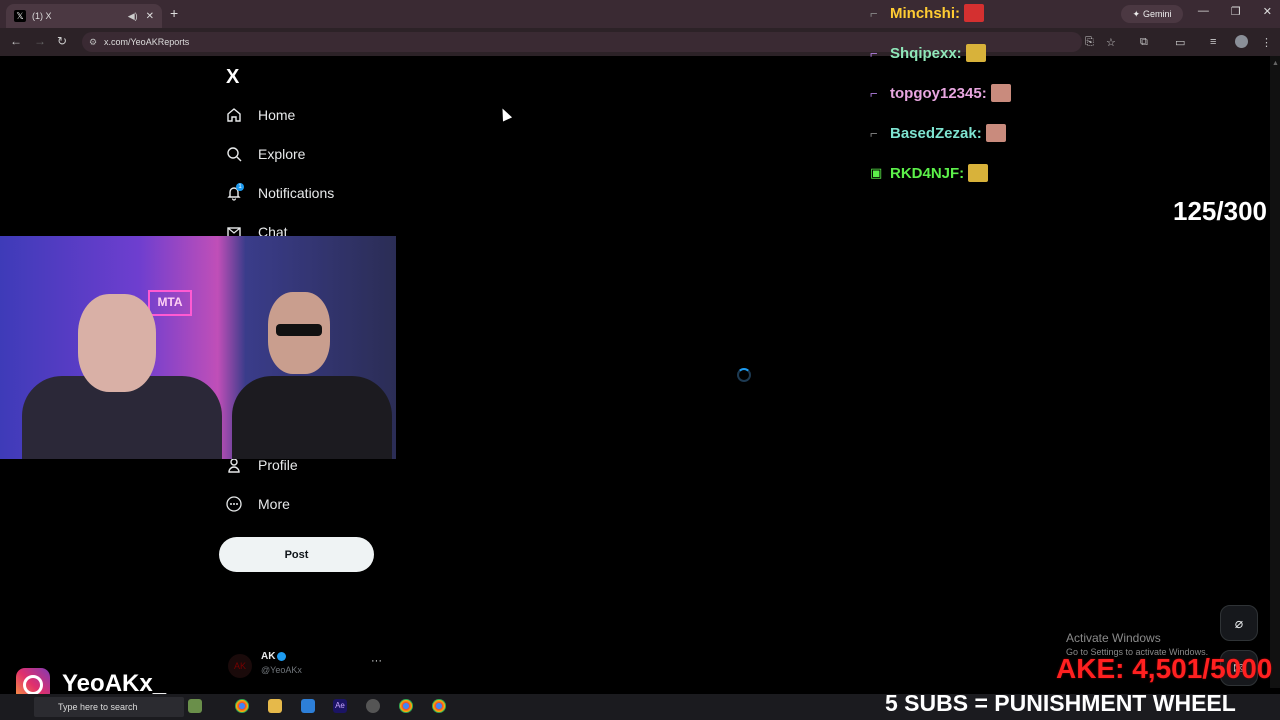 This screenshot has height=720, width=1280. What do you see at coordinates (296, 193) in the screenshot?
I see `nav-notifications-label: Notifications` at bounding box center [296, 193].